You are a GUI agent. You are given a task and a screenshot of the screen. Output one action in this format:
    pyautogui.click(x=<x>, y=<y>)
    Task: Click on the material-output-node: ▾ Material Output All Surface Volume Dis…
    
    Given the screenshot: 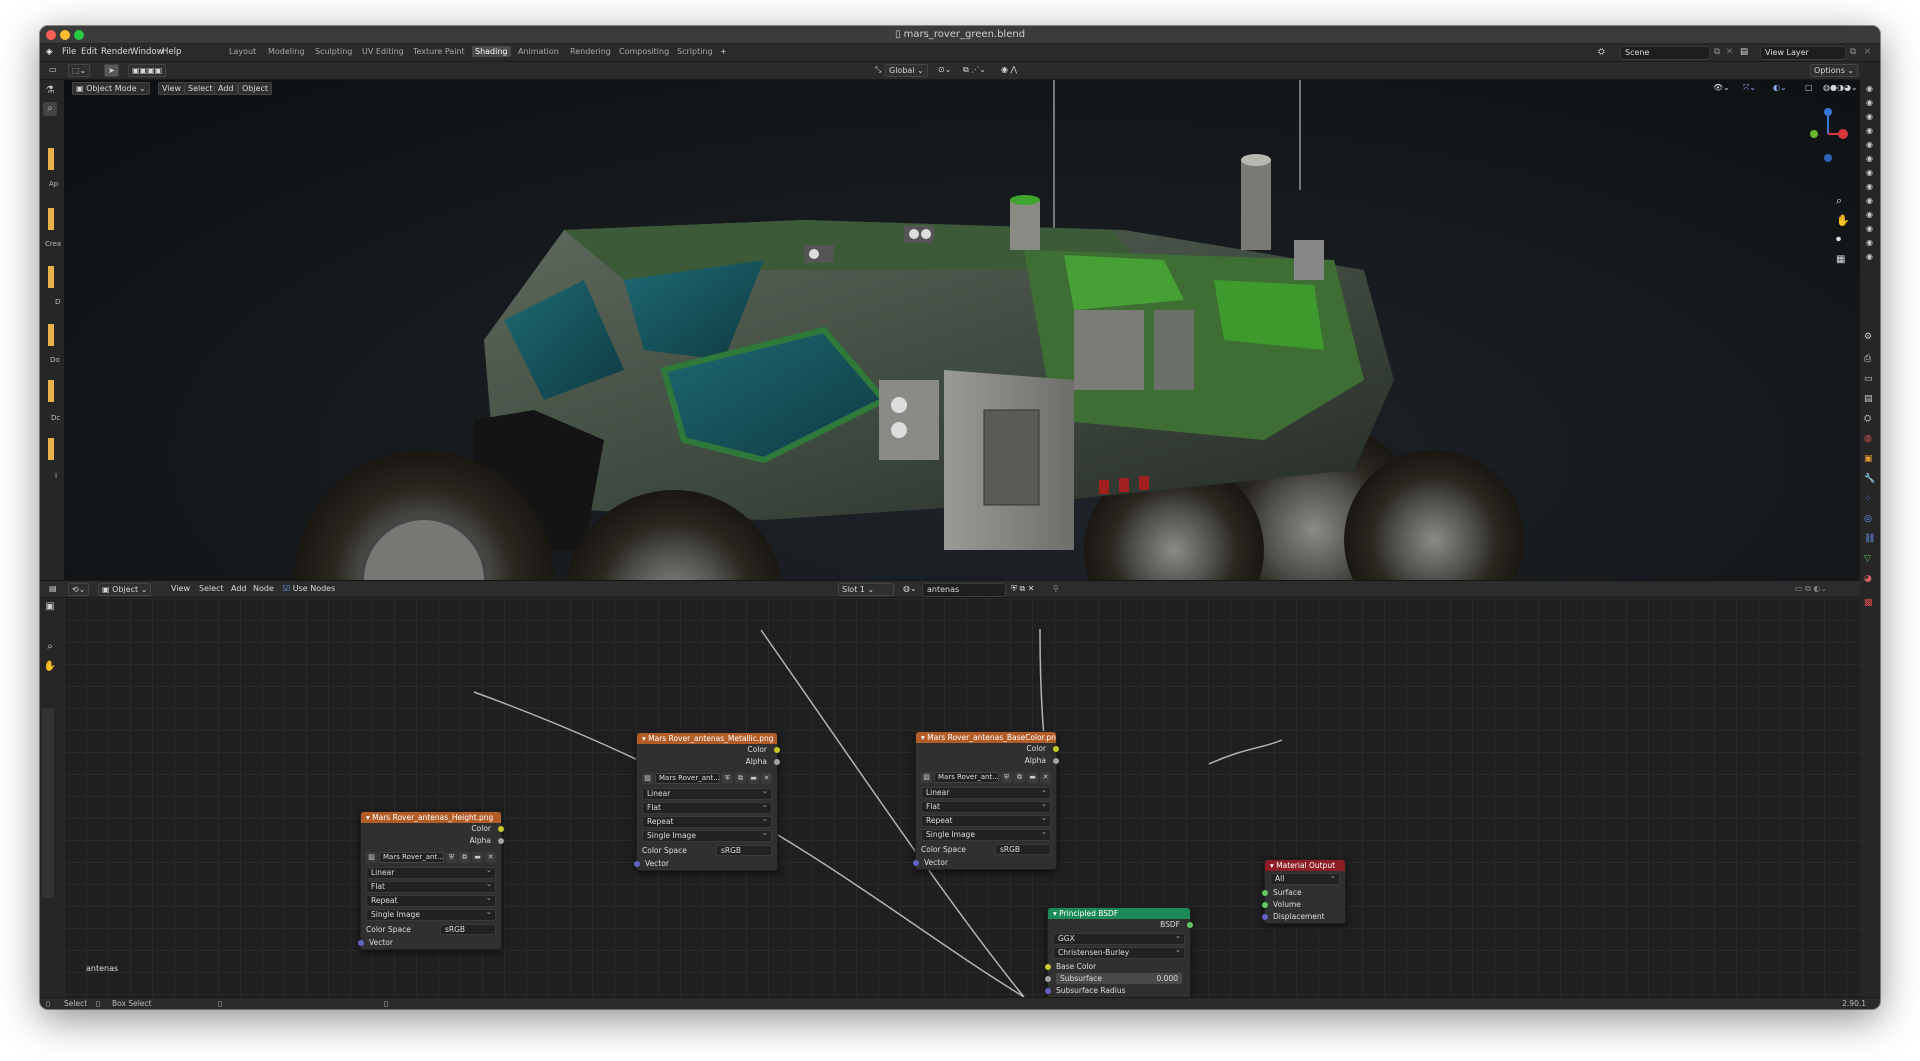 What is the action you would take?
    pyautogui.click(x=1304, y=891)
    